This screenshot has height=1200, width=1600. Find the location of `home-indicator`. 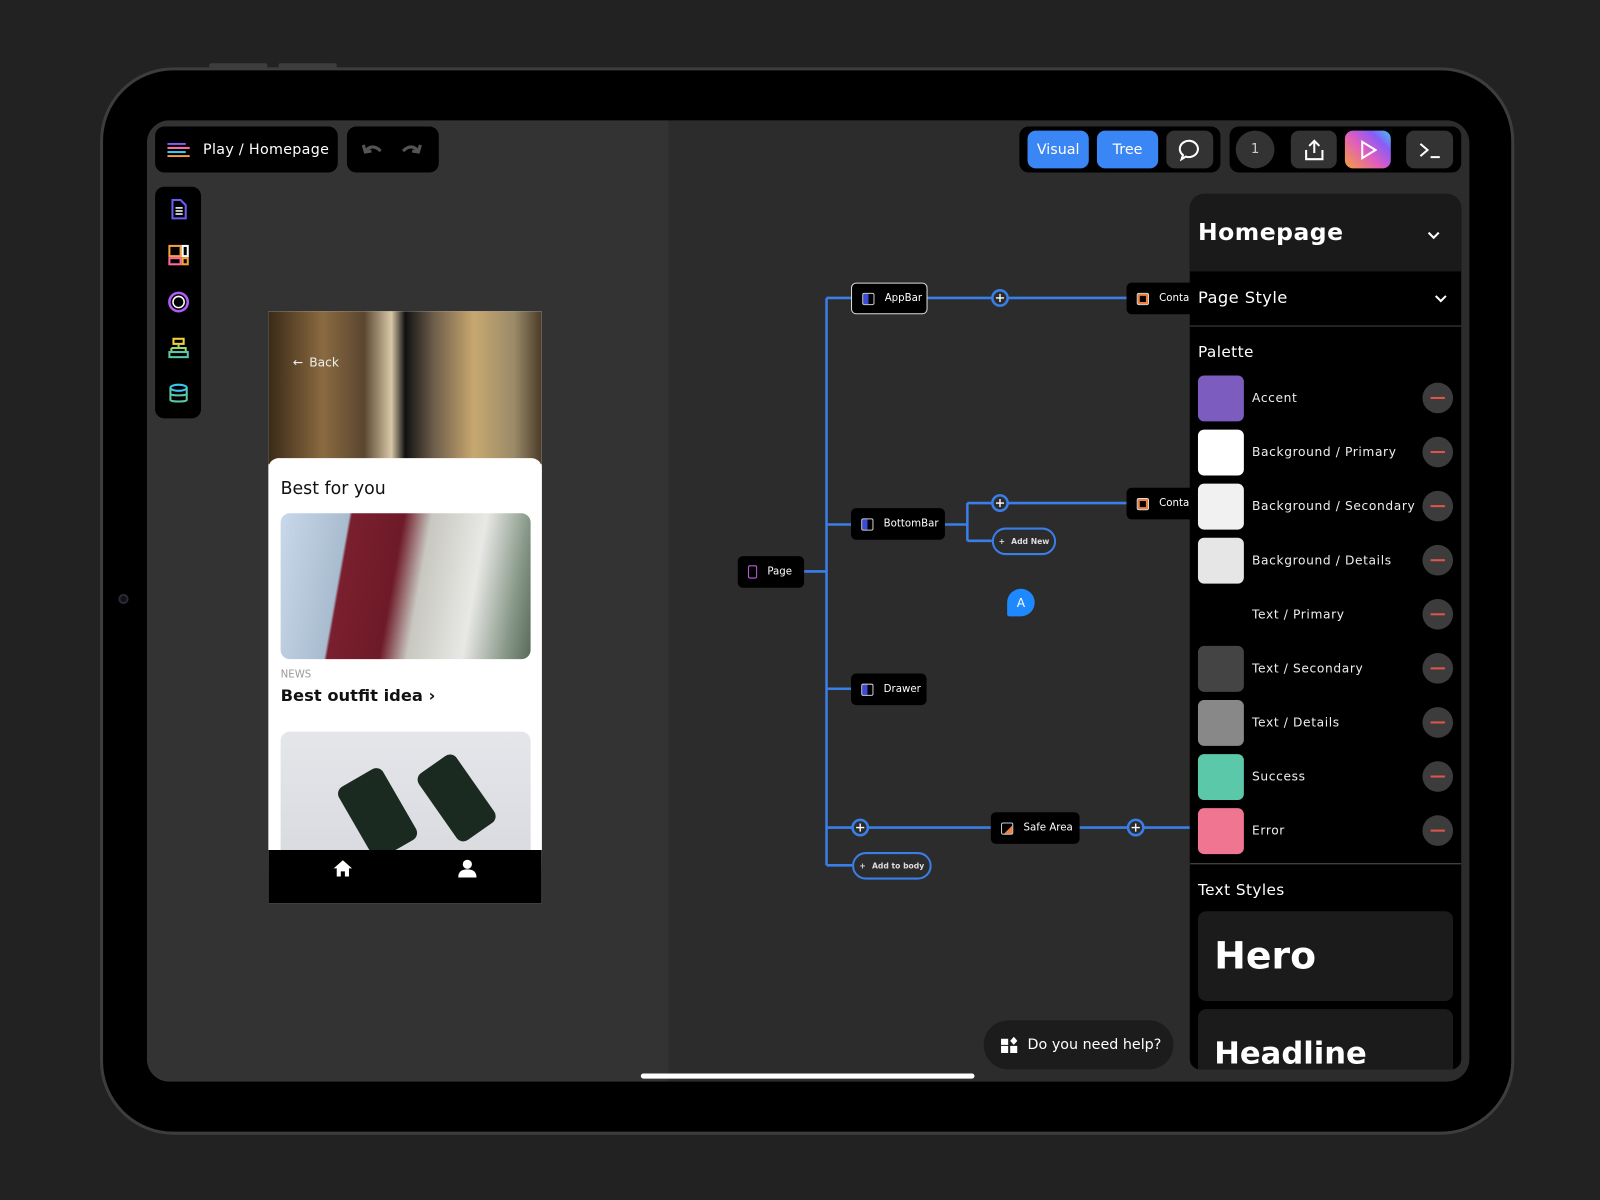

home-indicator is located at coordinates (807, 1076).